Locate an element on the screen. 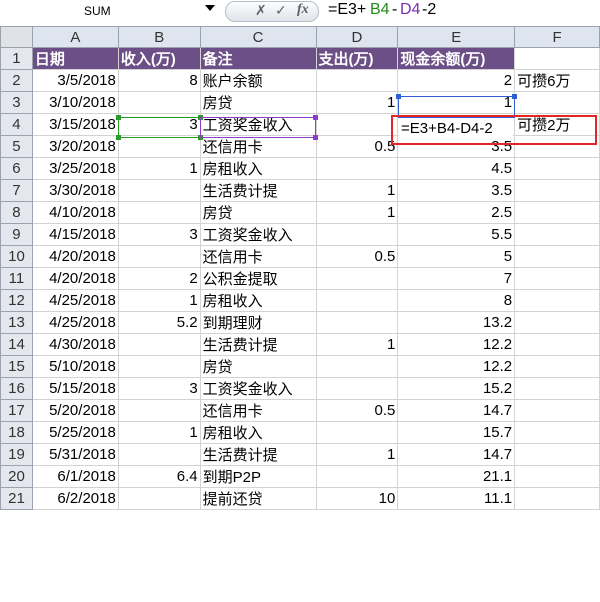 This screenshot has width=600, height=602. cell-a7: 3/30/2018 is located at coordinates (75, 190).